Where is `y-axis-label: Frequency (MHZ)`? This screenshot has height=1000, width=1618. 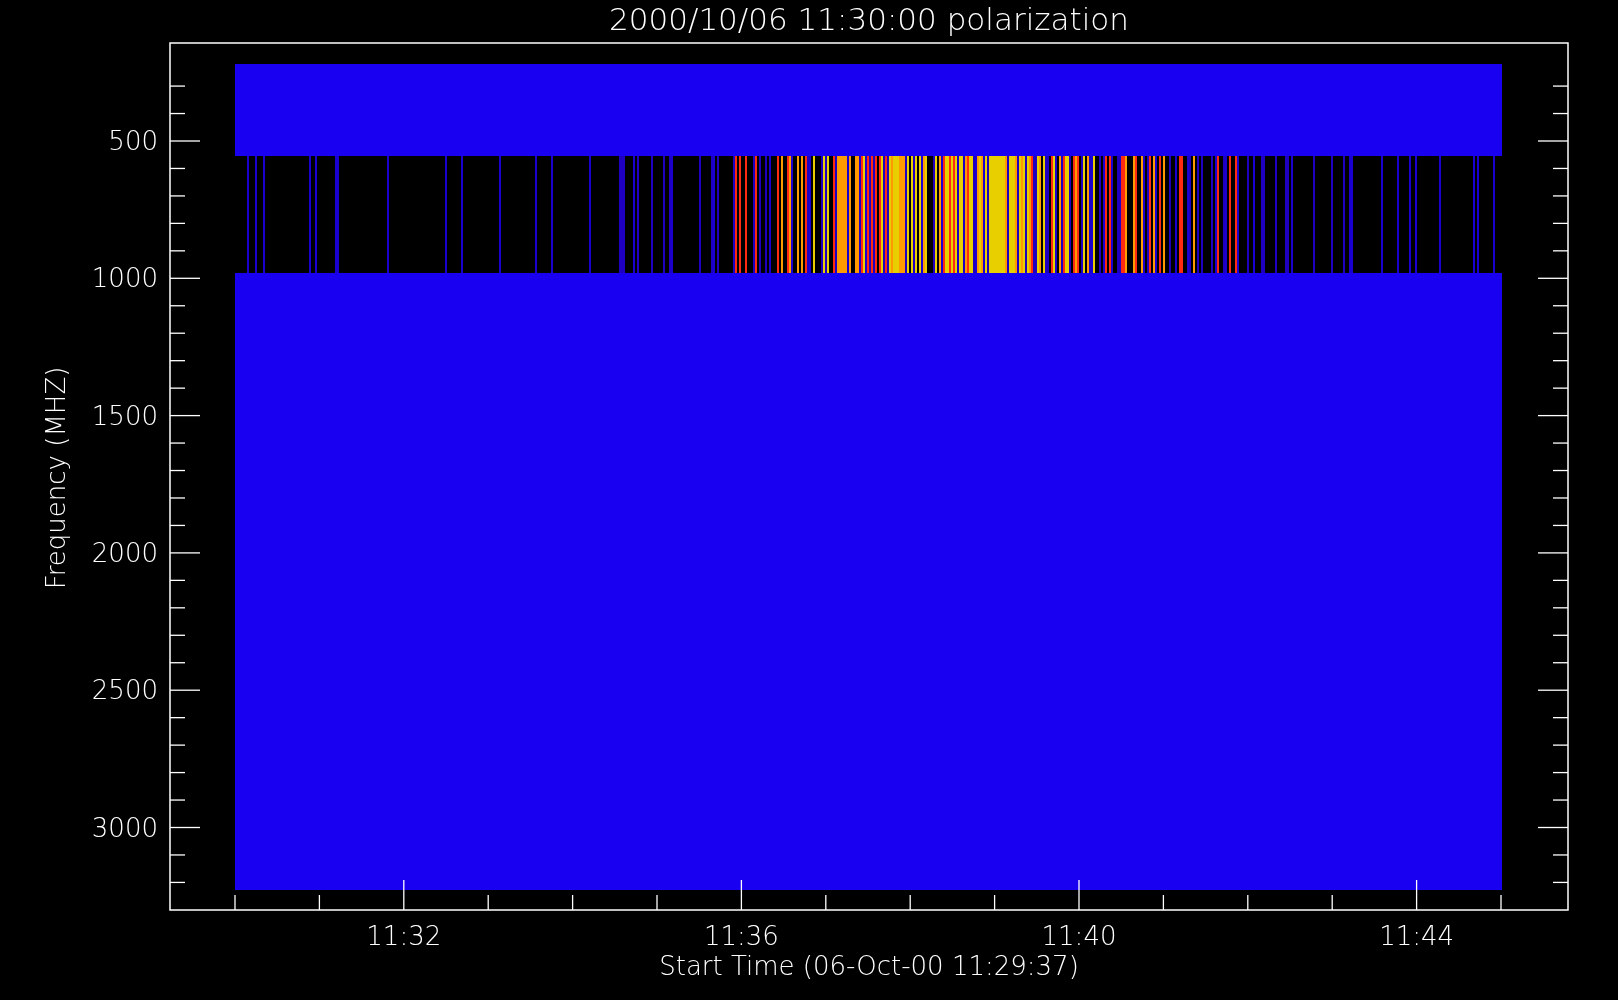 y-axis-label: Frequency (MHZ) is located at coordinates (56, 478).